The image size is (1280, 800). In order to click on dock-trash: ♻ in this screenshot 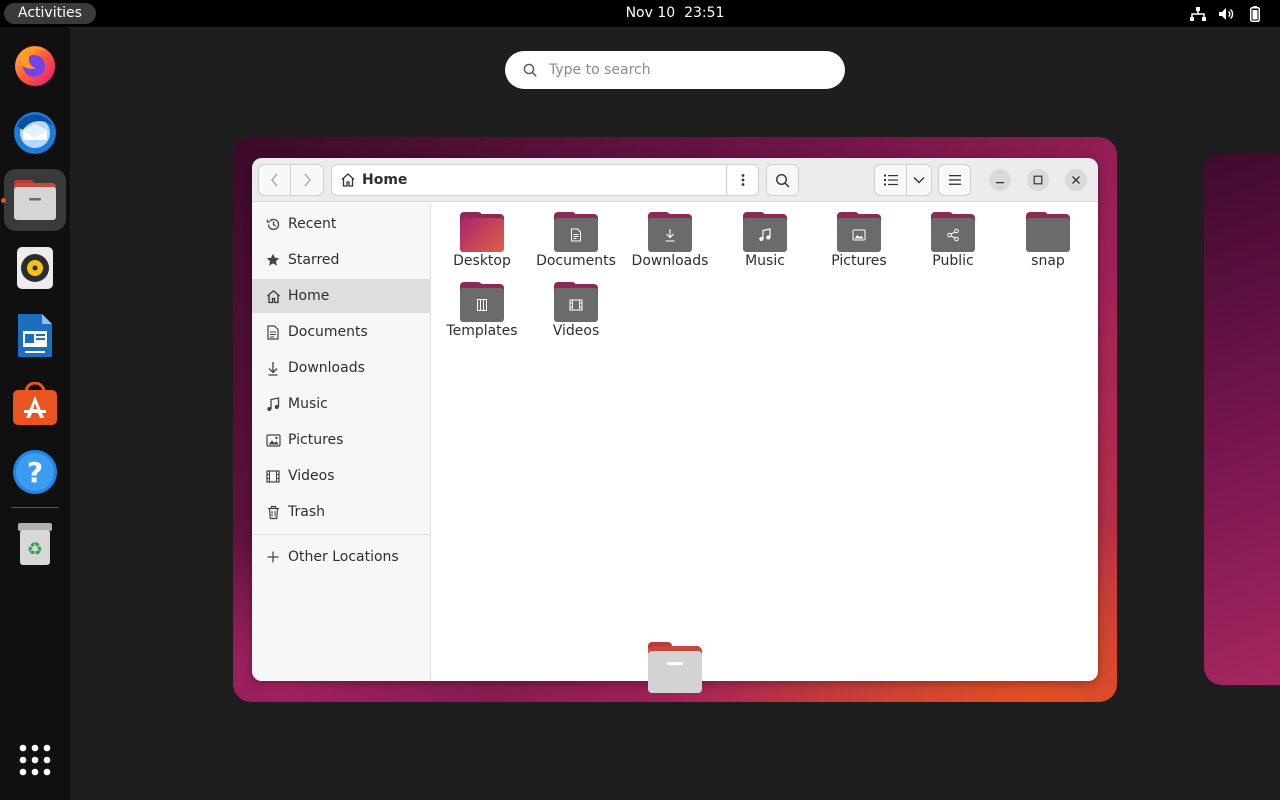, I will do `click(35, 544)`.